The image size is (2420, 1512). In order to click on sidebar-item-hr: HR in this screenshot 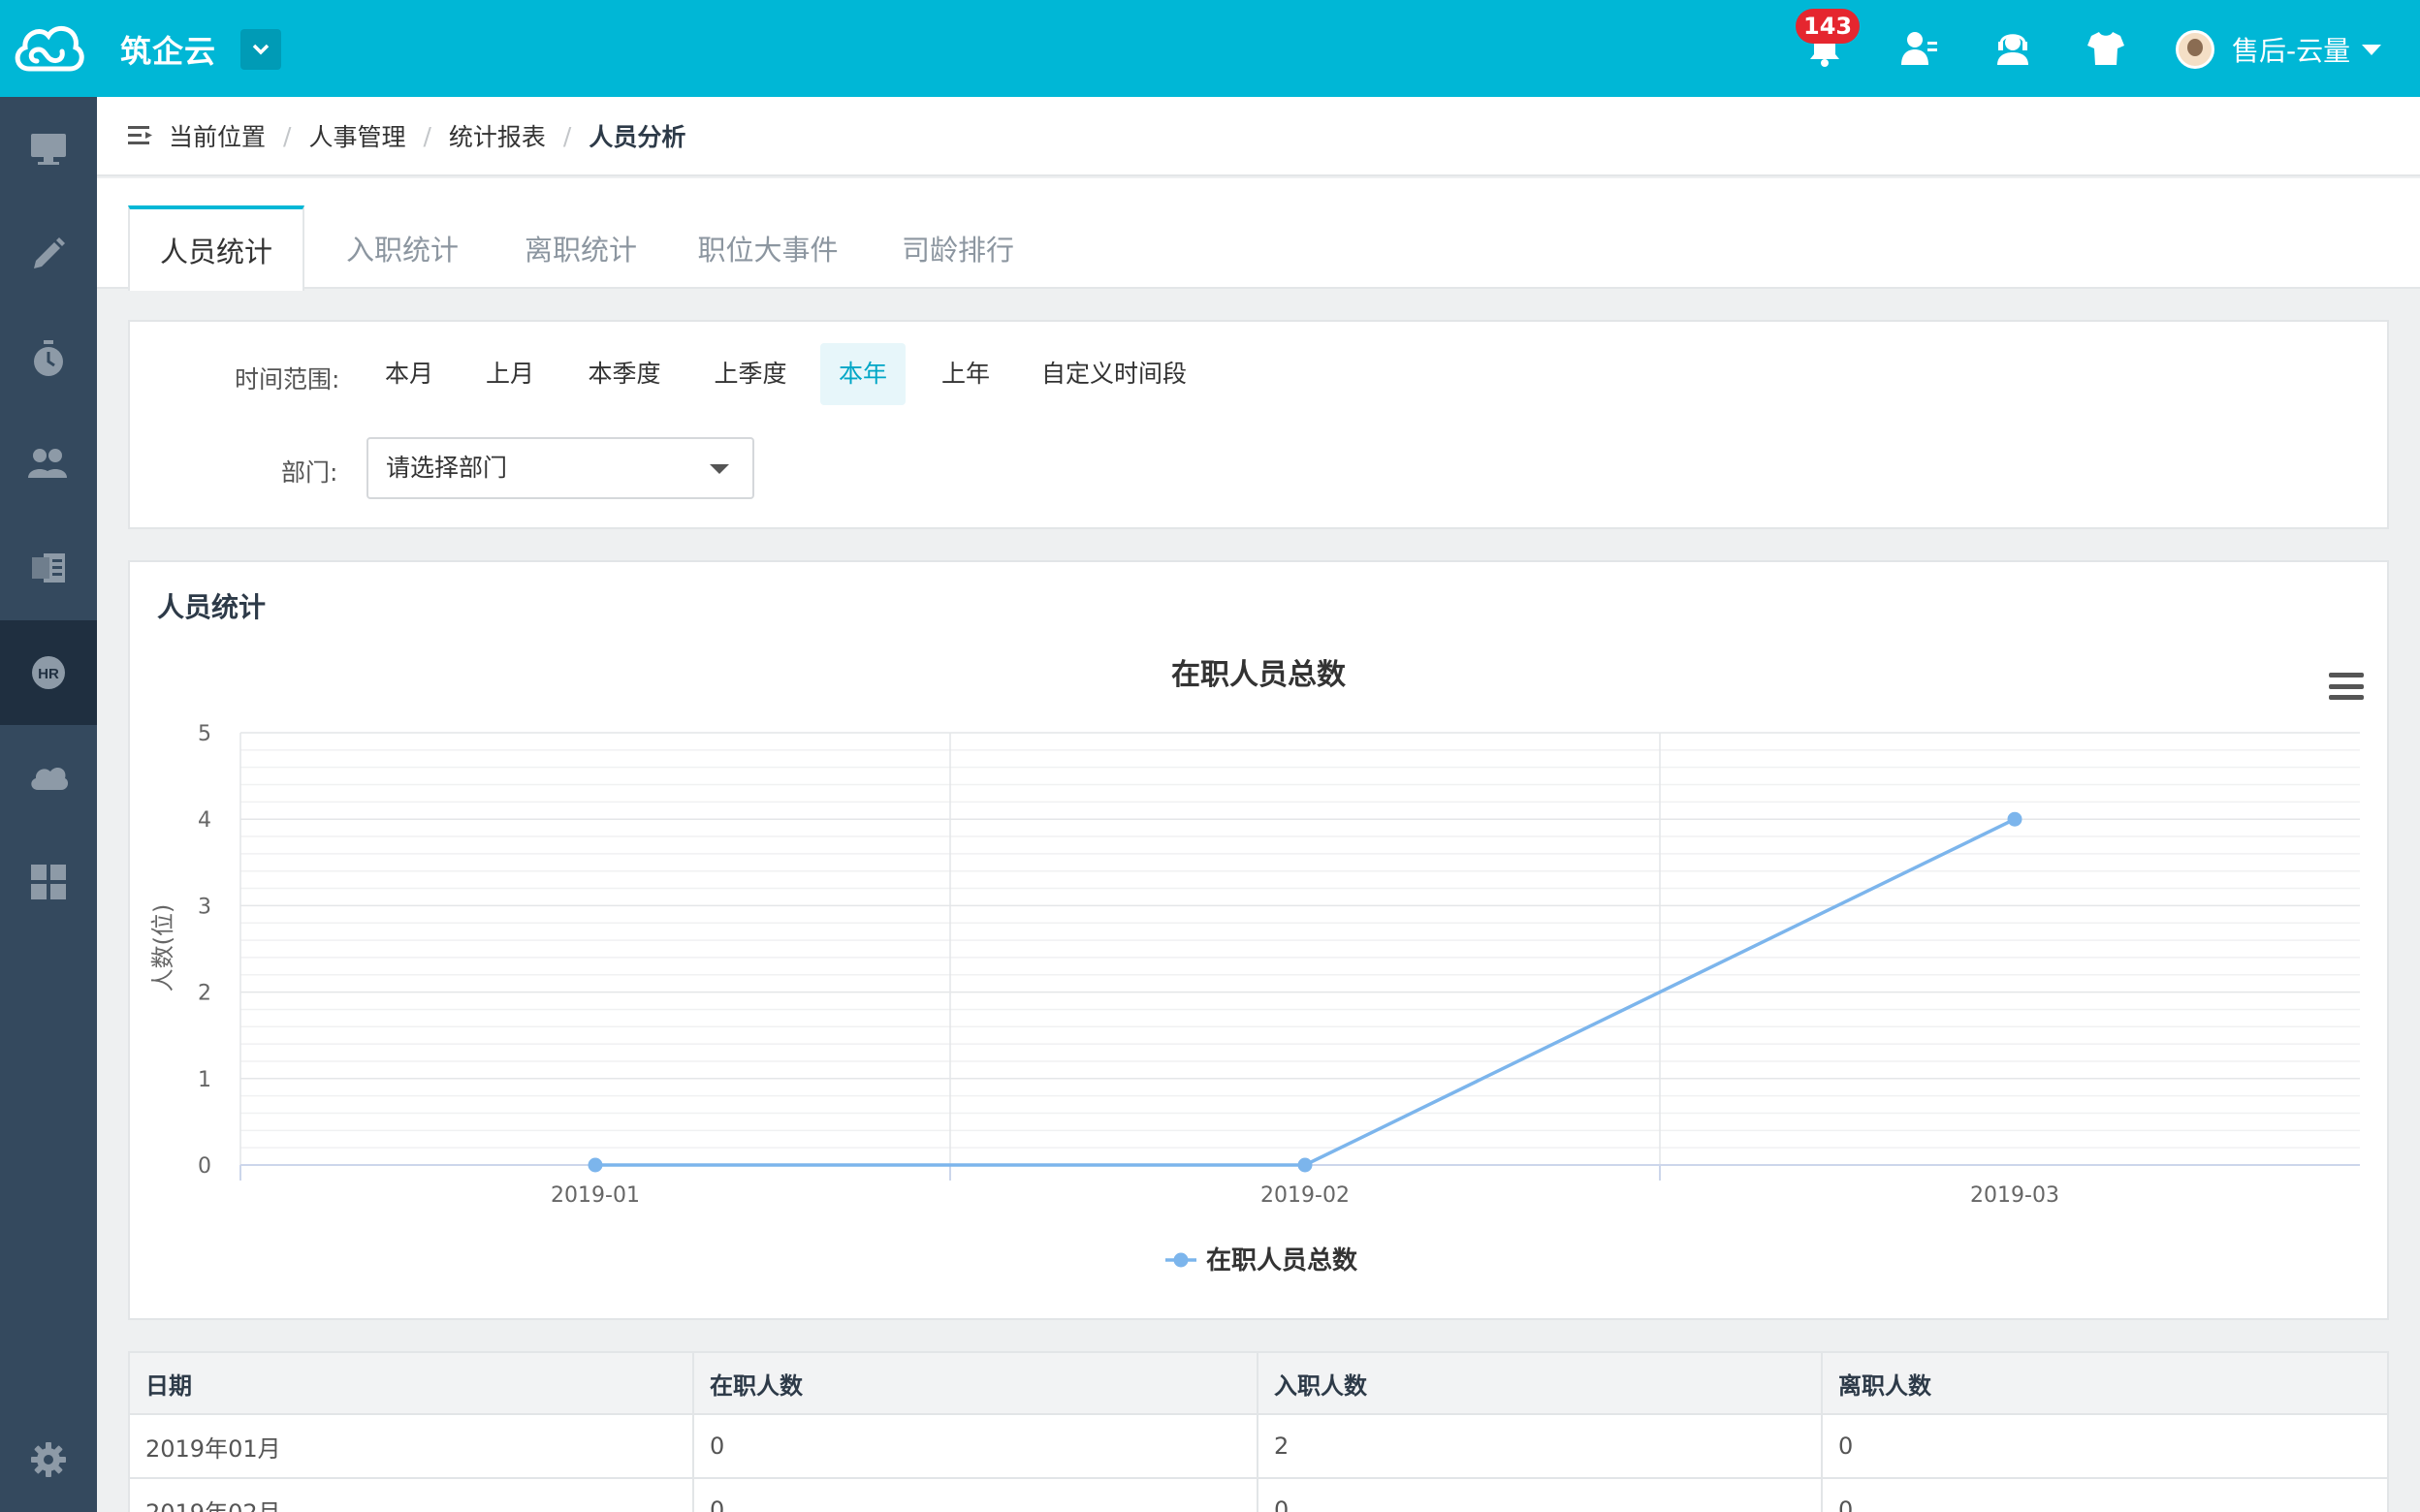, I will do `click(48, 672)`.